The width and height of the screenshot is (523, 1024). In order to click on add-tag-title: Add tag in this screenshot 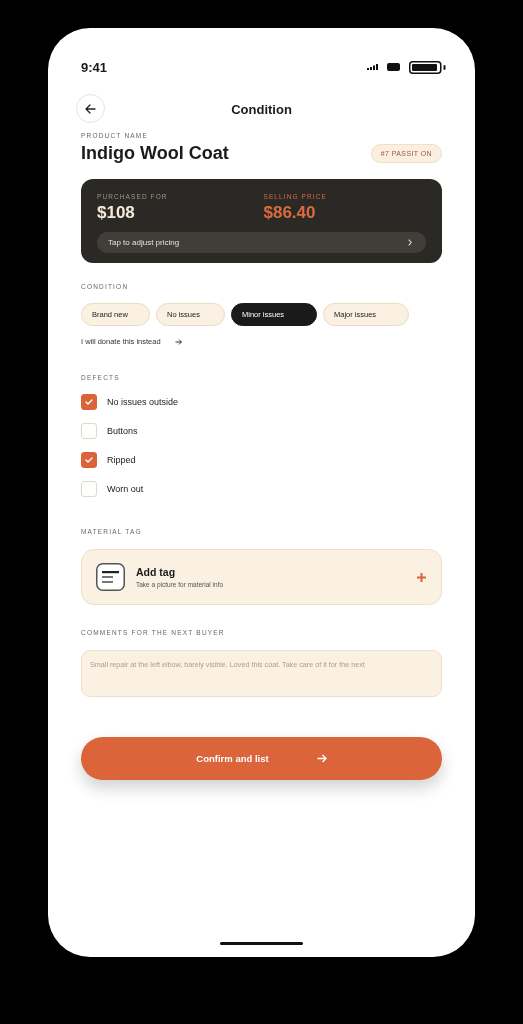, I will do `click(156, 572)`.